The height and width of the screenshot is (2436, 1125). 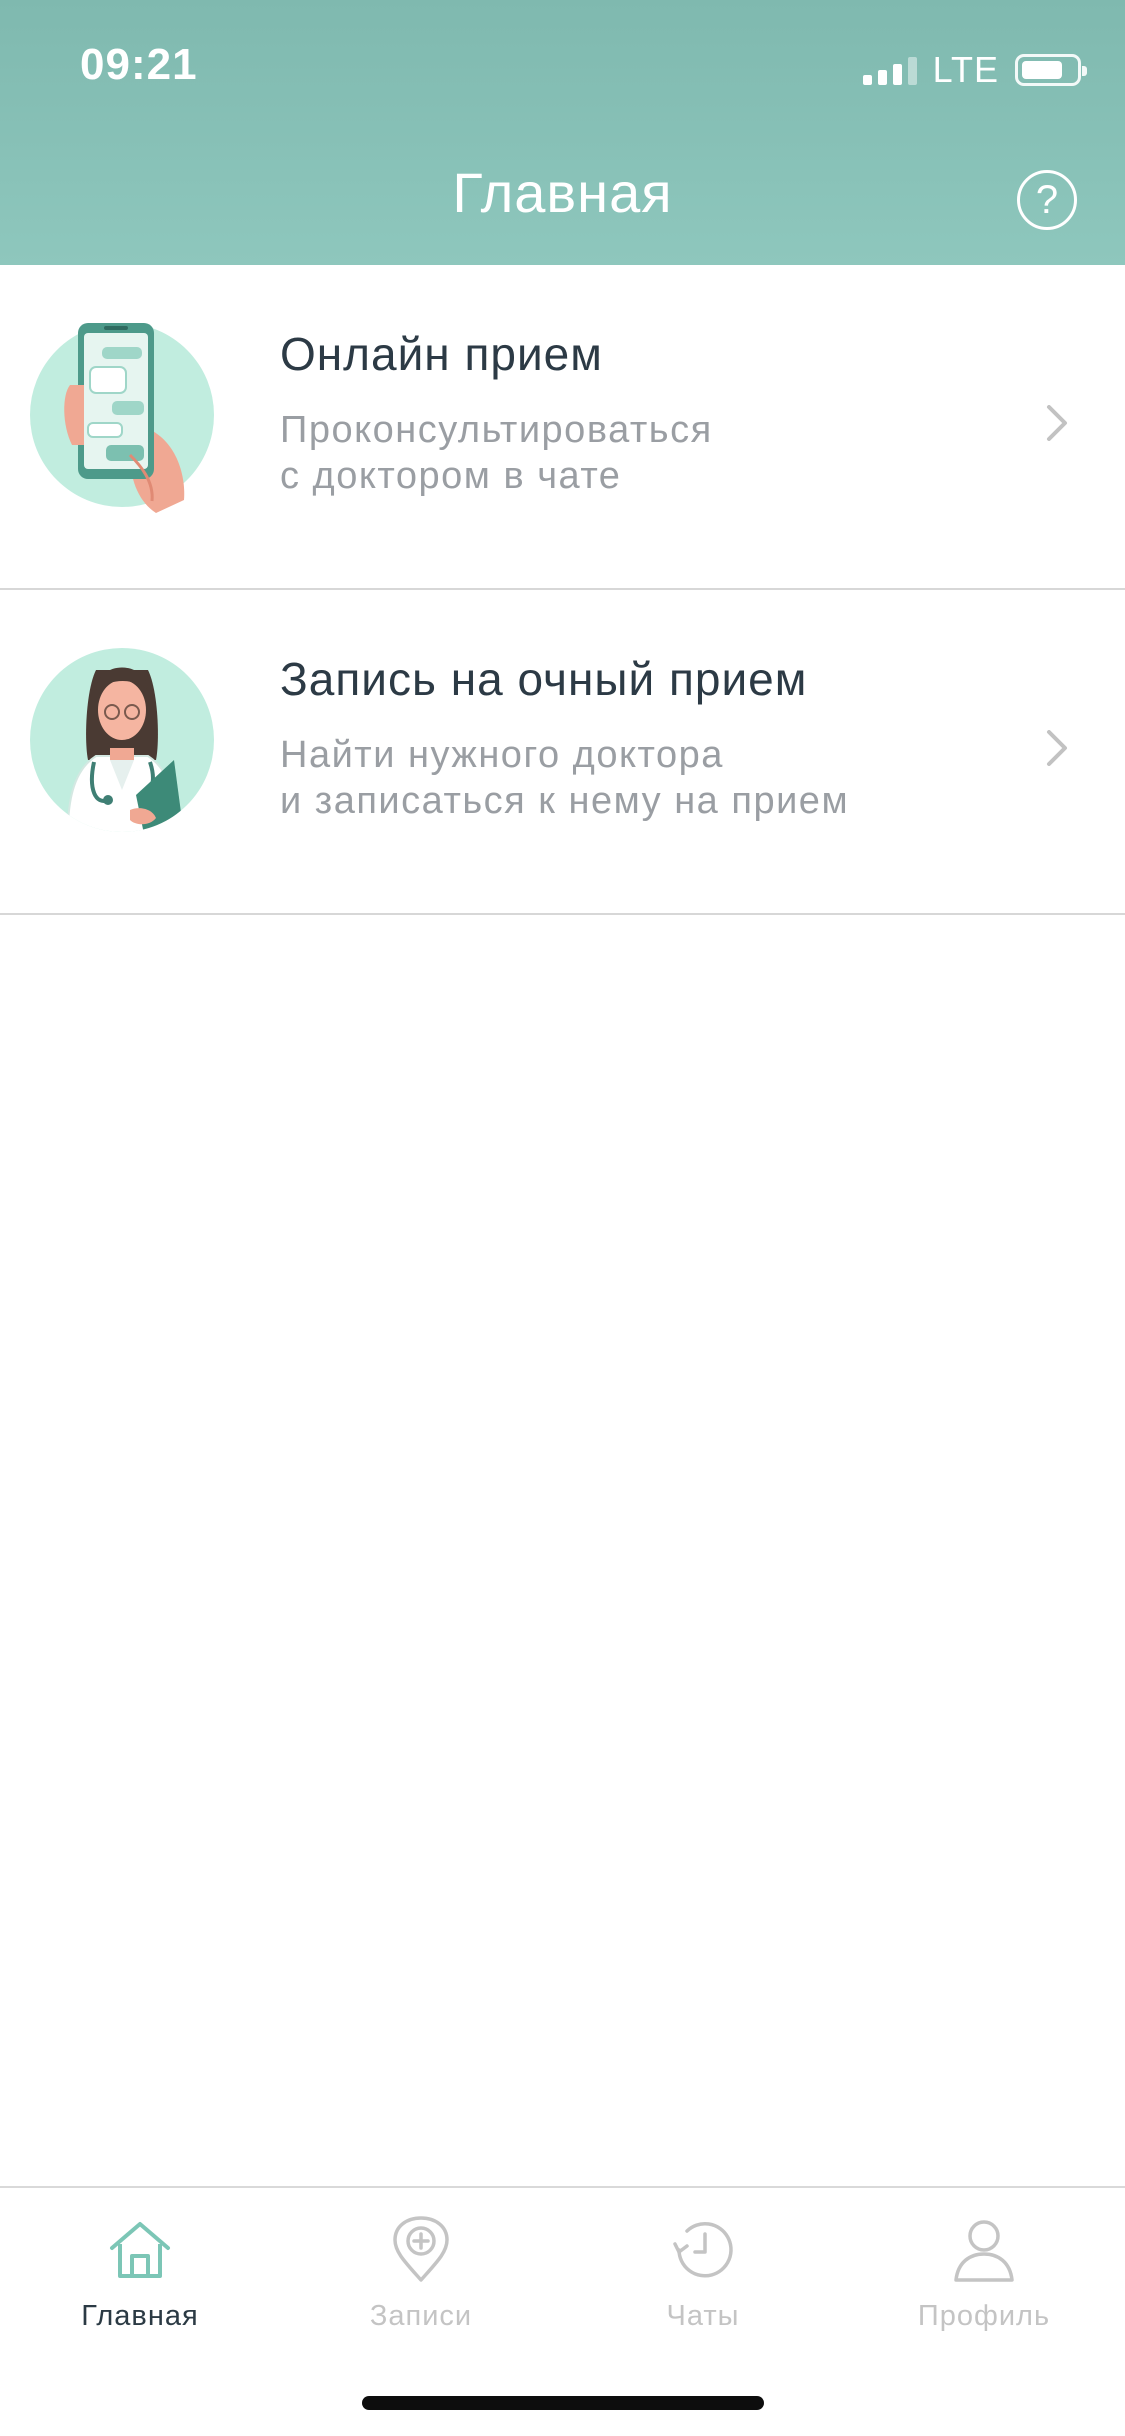 I want to click on help-button: ?, so click(x=1047, y=200).